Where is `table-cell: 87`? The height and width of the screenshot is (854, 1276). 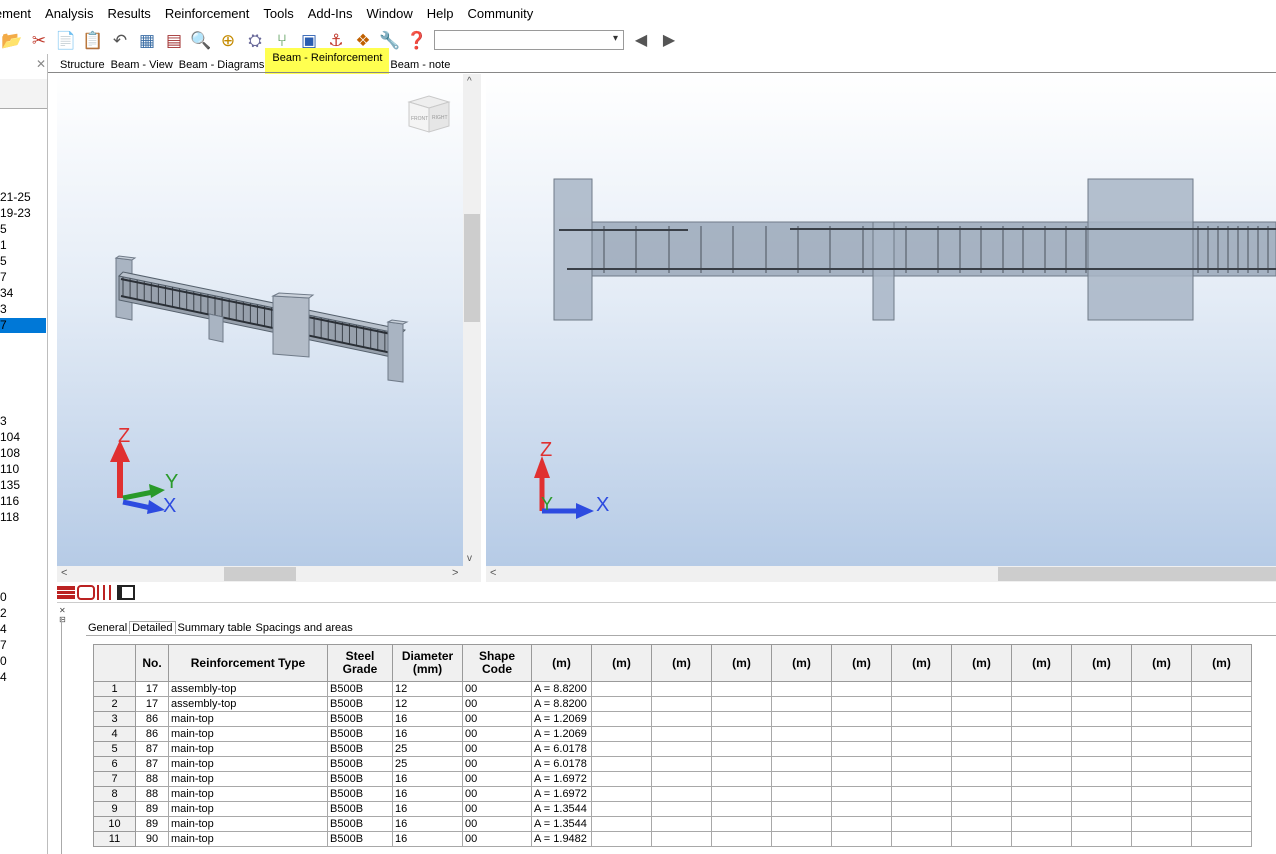 table-cell: 87 is located at coordinates (152, 749).